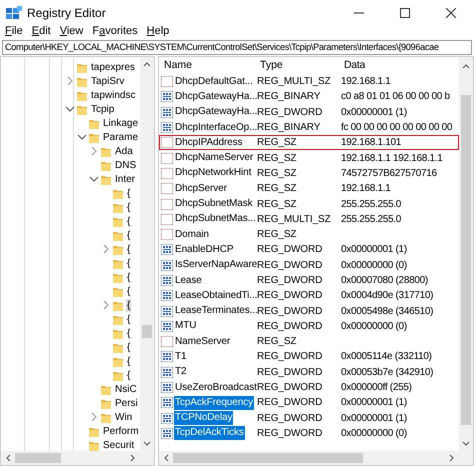  Describe the element at coordinates (214, 158) in the screenshot. I see `value-name: DhcpNameServer` at that location.